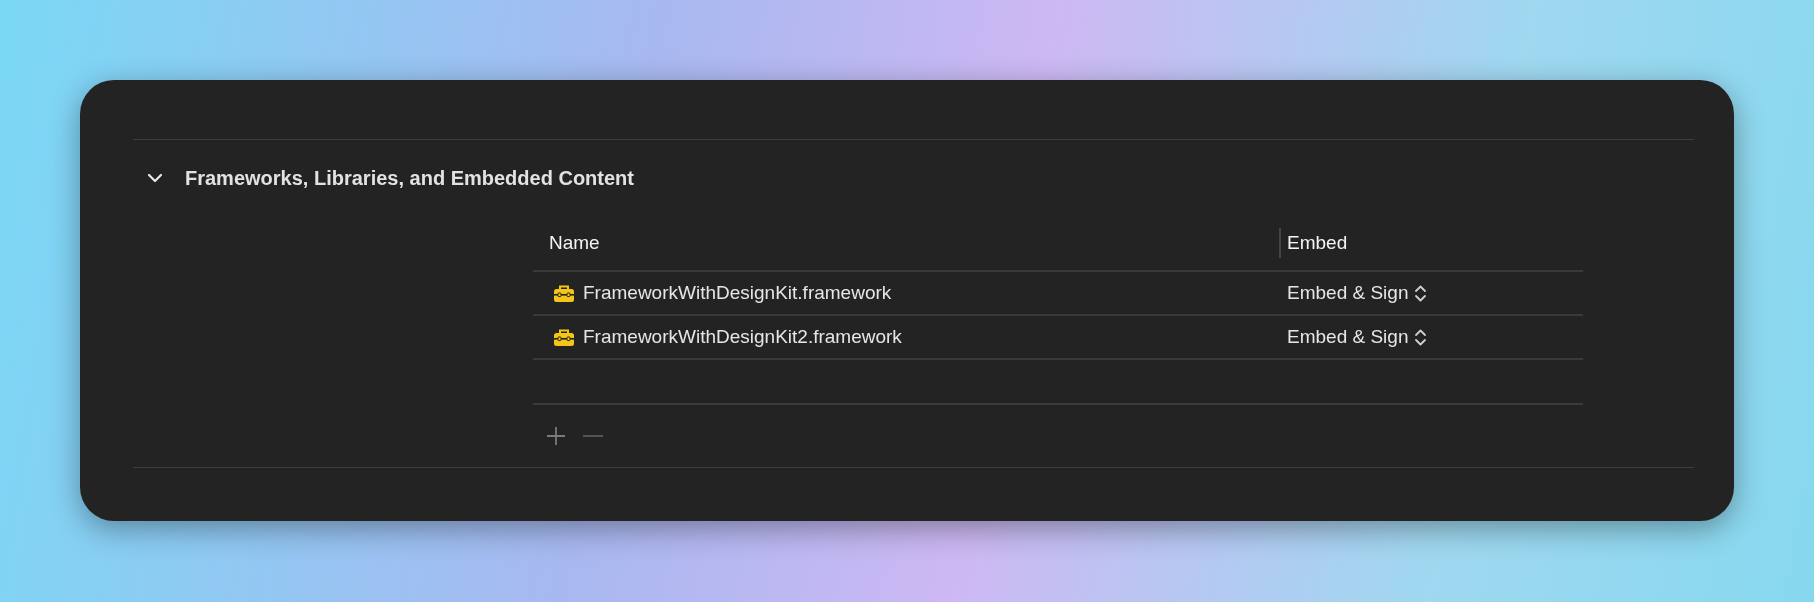 The width and height of the screenshot is (1814, 602). What do you see at coordinates (409, 178) in the screenshot?
I see `section-title: Frameworks, Libraries, and Embedded Content` at bounding box center [409, 178].